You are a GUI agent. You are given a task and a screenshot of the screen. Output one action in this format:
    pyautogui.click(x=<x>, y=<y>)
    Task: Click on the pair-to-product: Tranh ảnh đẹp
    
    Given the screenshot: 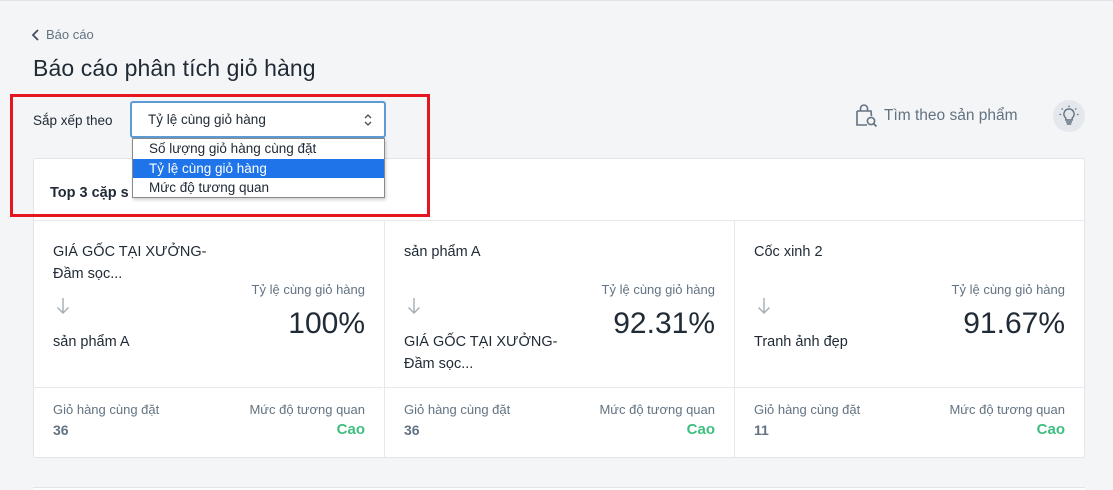 What is the action you would take?
    pyautogui.click(x=801, y=342)
    